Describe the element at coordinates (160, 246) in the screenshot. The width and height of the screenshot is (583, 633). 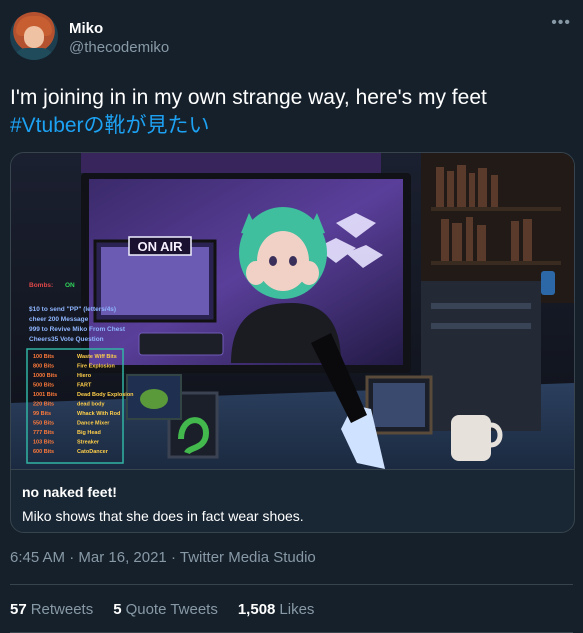
I see `on-air-text: ON AIR` at that location.